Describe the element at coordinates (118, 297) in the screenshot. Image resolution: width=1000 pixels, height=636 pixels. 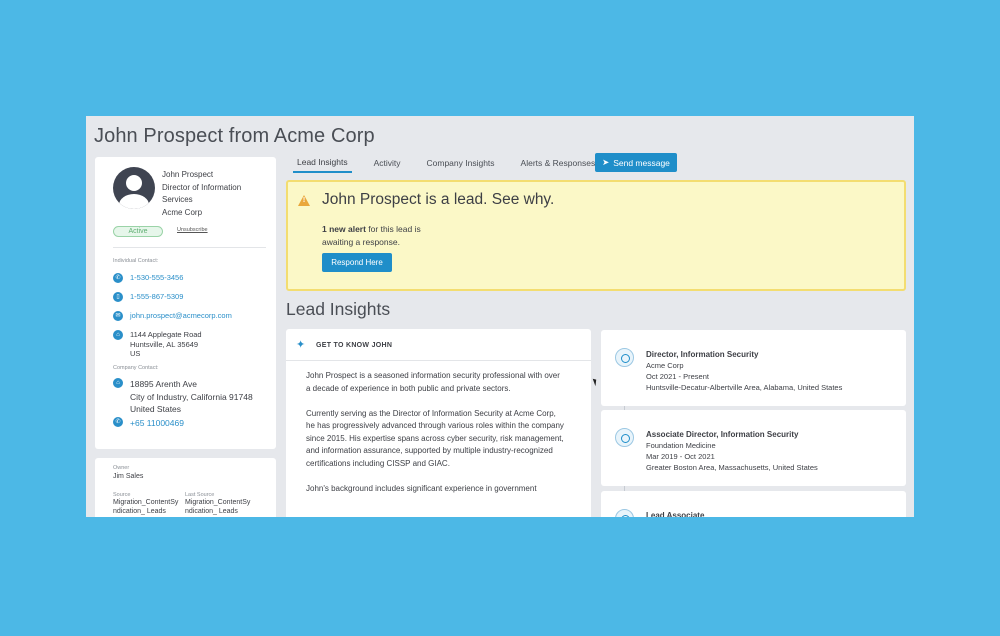
I see `mobile-icon: ▯` at that location.